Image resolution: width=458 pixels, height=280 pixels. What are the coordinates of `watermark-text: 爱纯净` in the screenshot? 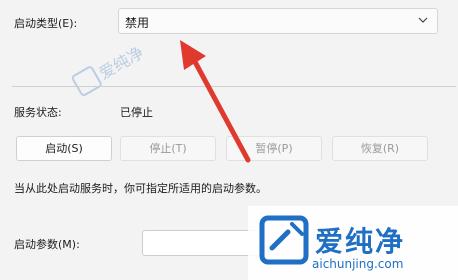 It's located at (360, 241).